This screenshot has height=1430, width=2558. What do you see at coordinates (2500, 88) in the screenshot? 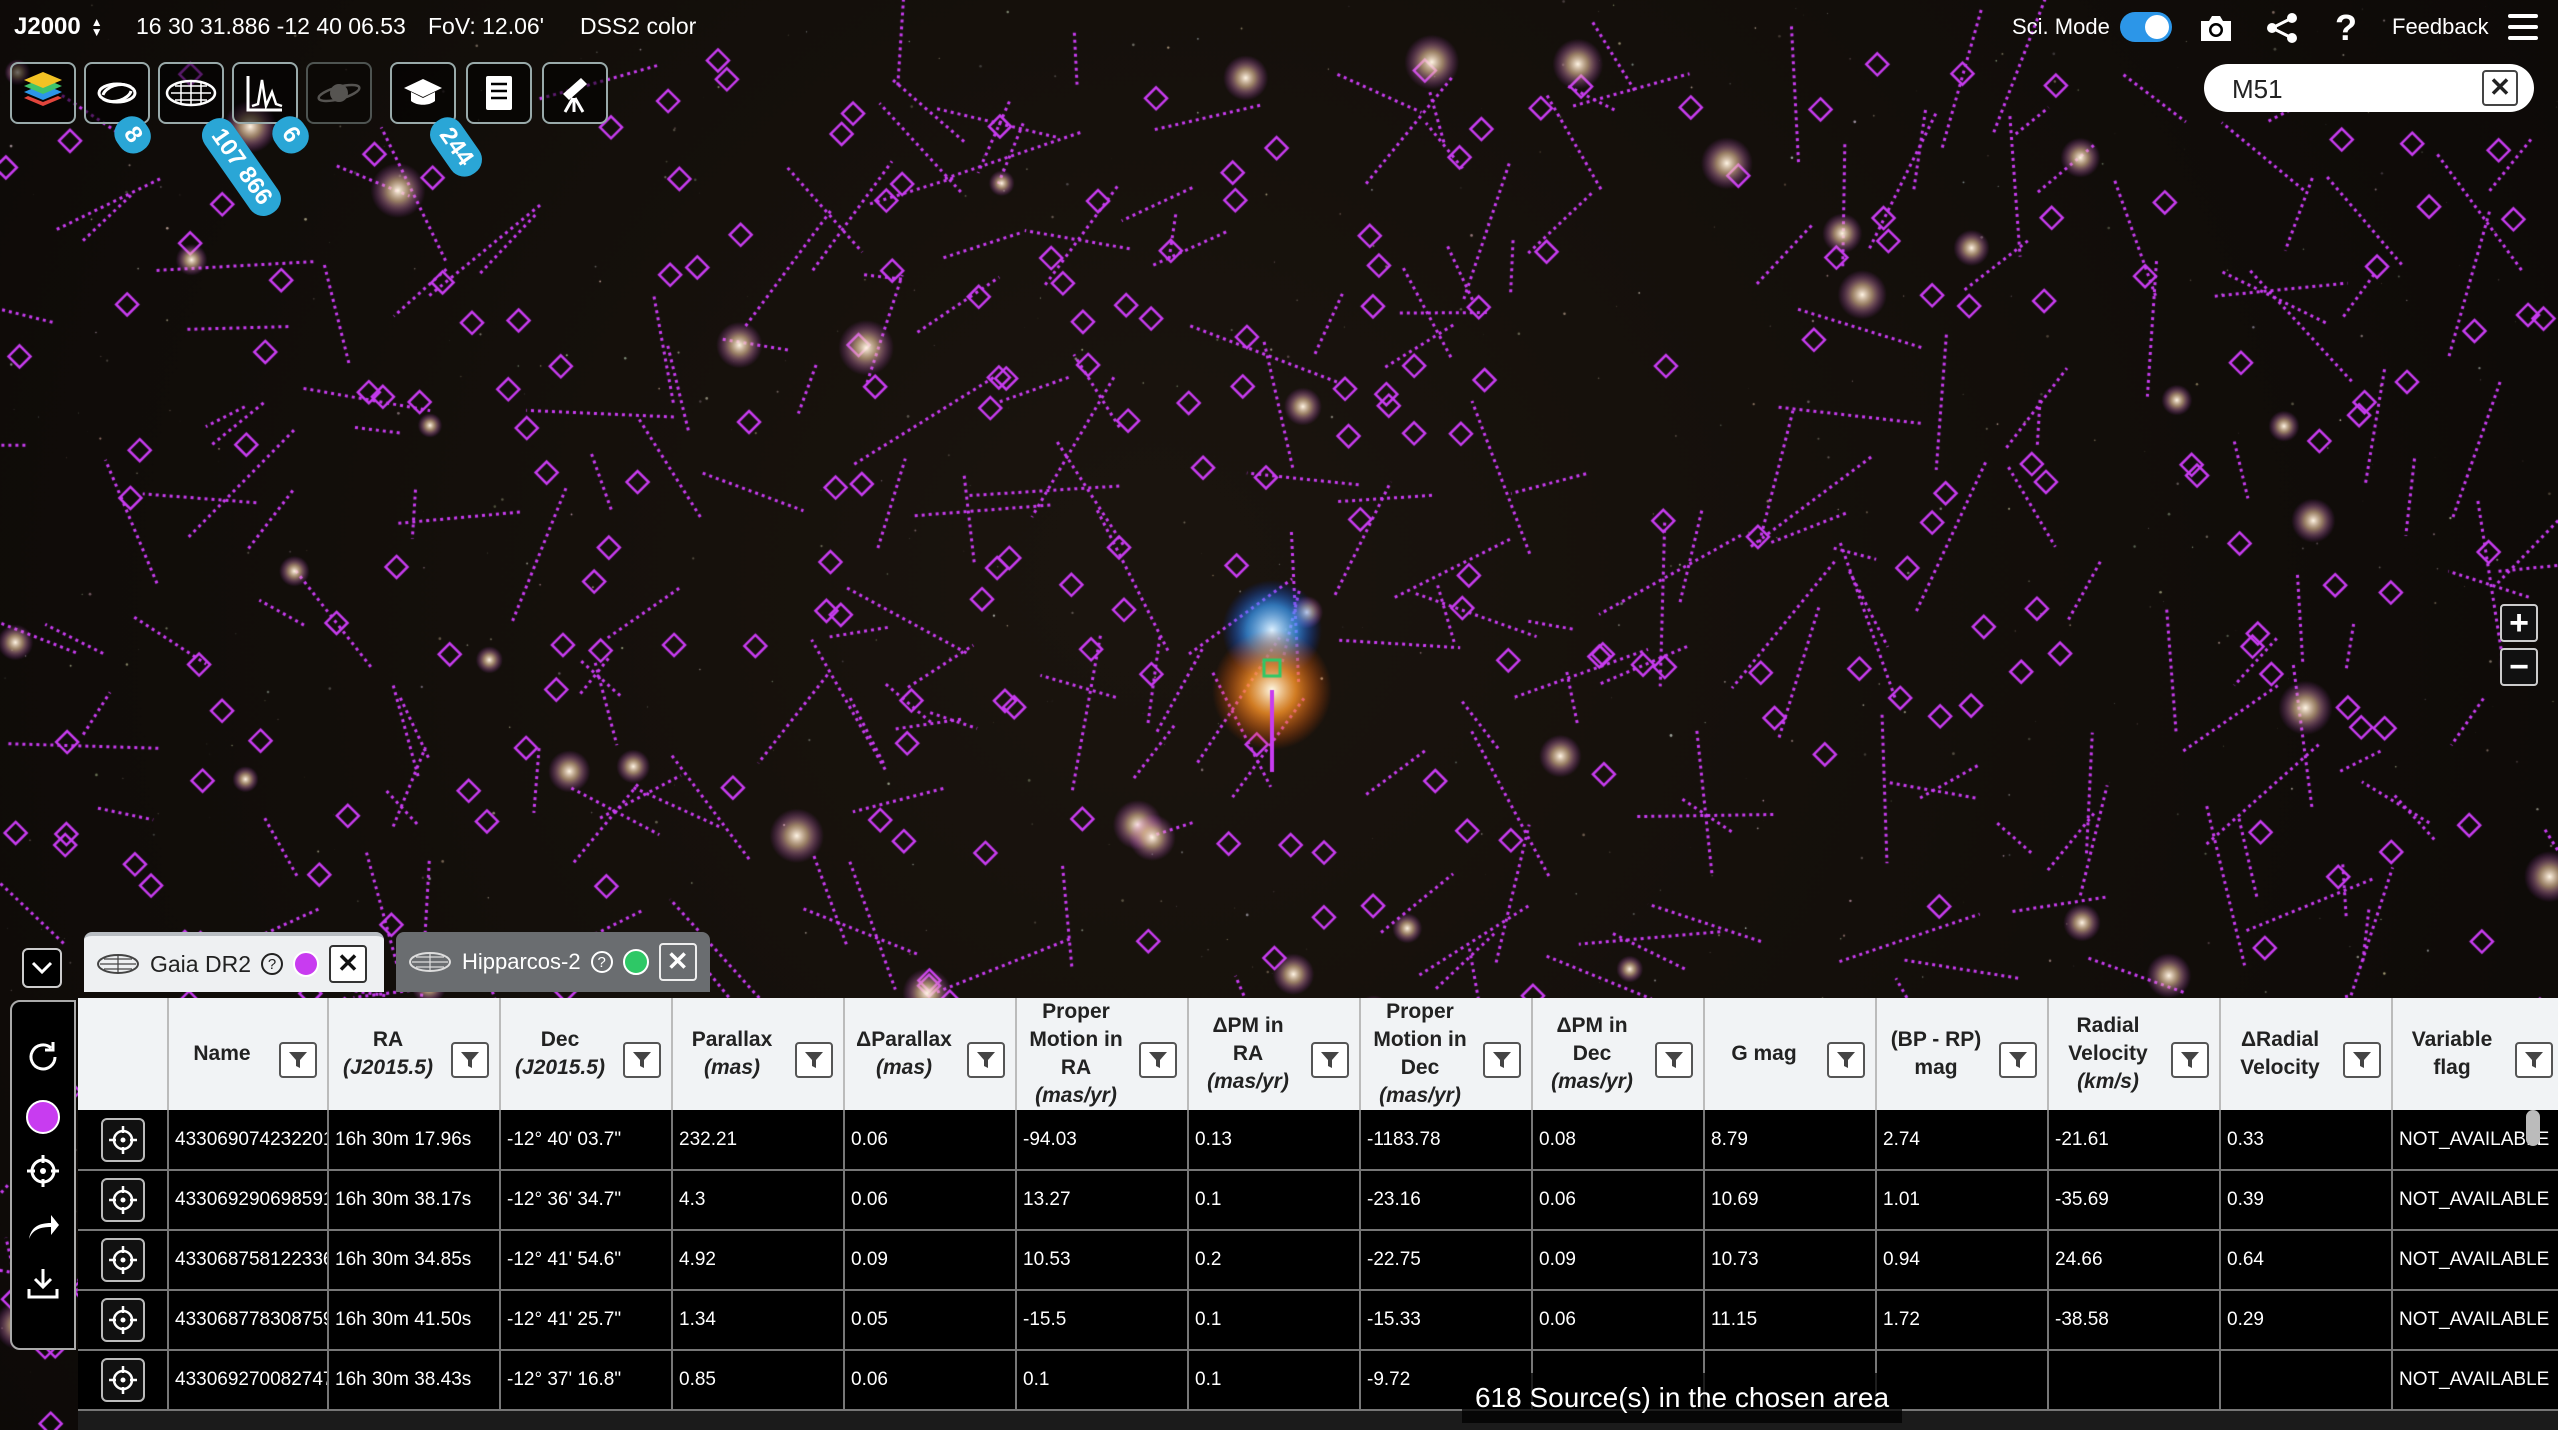
I see `clear-search-button: ✕` at bounding box center [2500, 88].